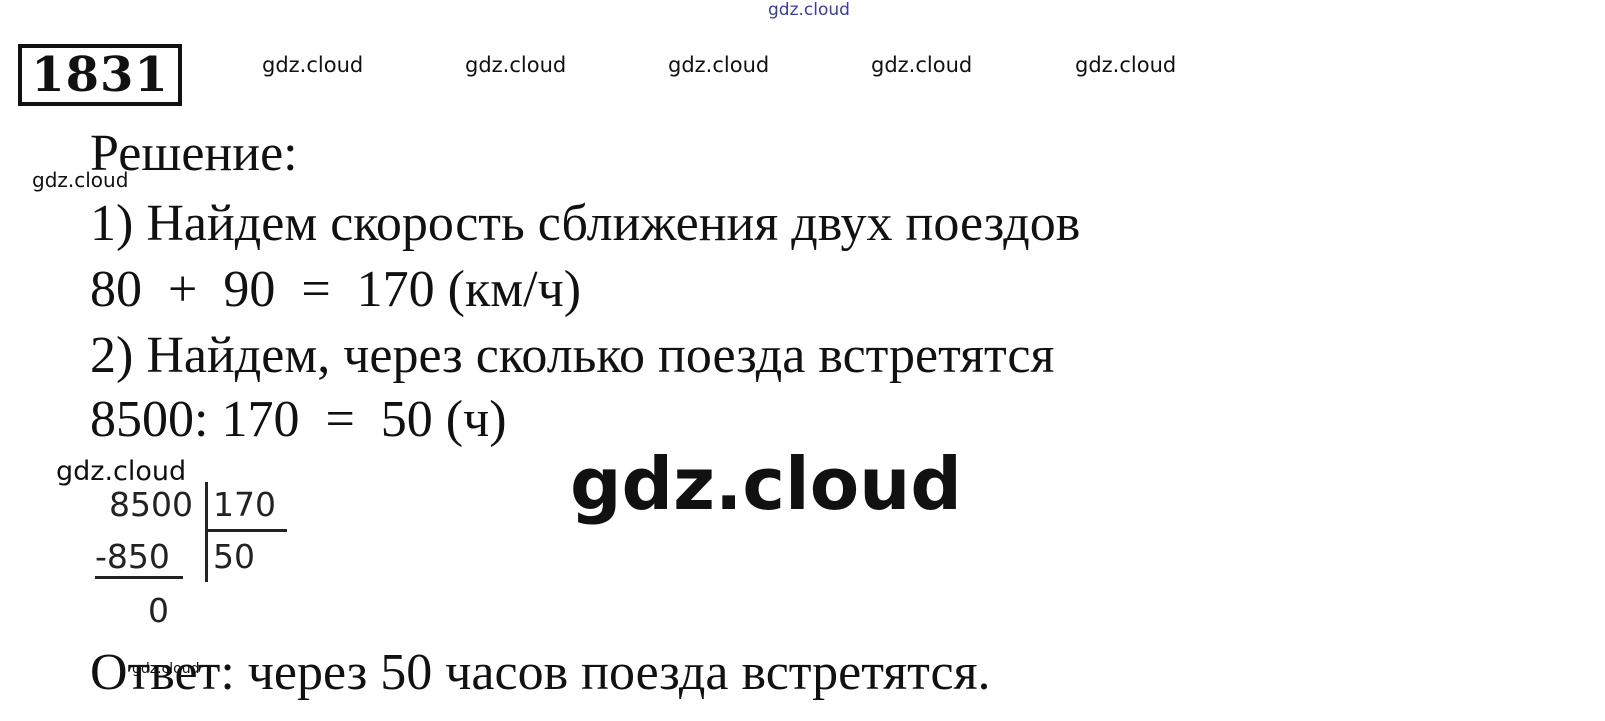  I want to click on watermark-left-2: gdz.cloud, so click(121, 471).